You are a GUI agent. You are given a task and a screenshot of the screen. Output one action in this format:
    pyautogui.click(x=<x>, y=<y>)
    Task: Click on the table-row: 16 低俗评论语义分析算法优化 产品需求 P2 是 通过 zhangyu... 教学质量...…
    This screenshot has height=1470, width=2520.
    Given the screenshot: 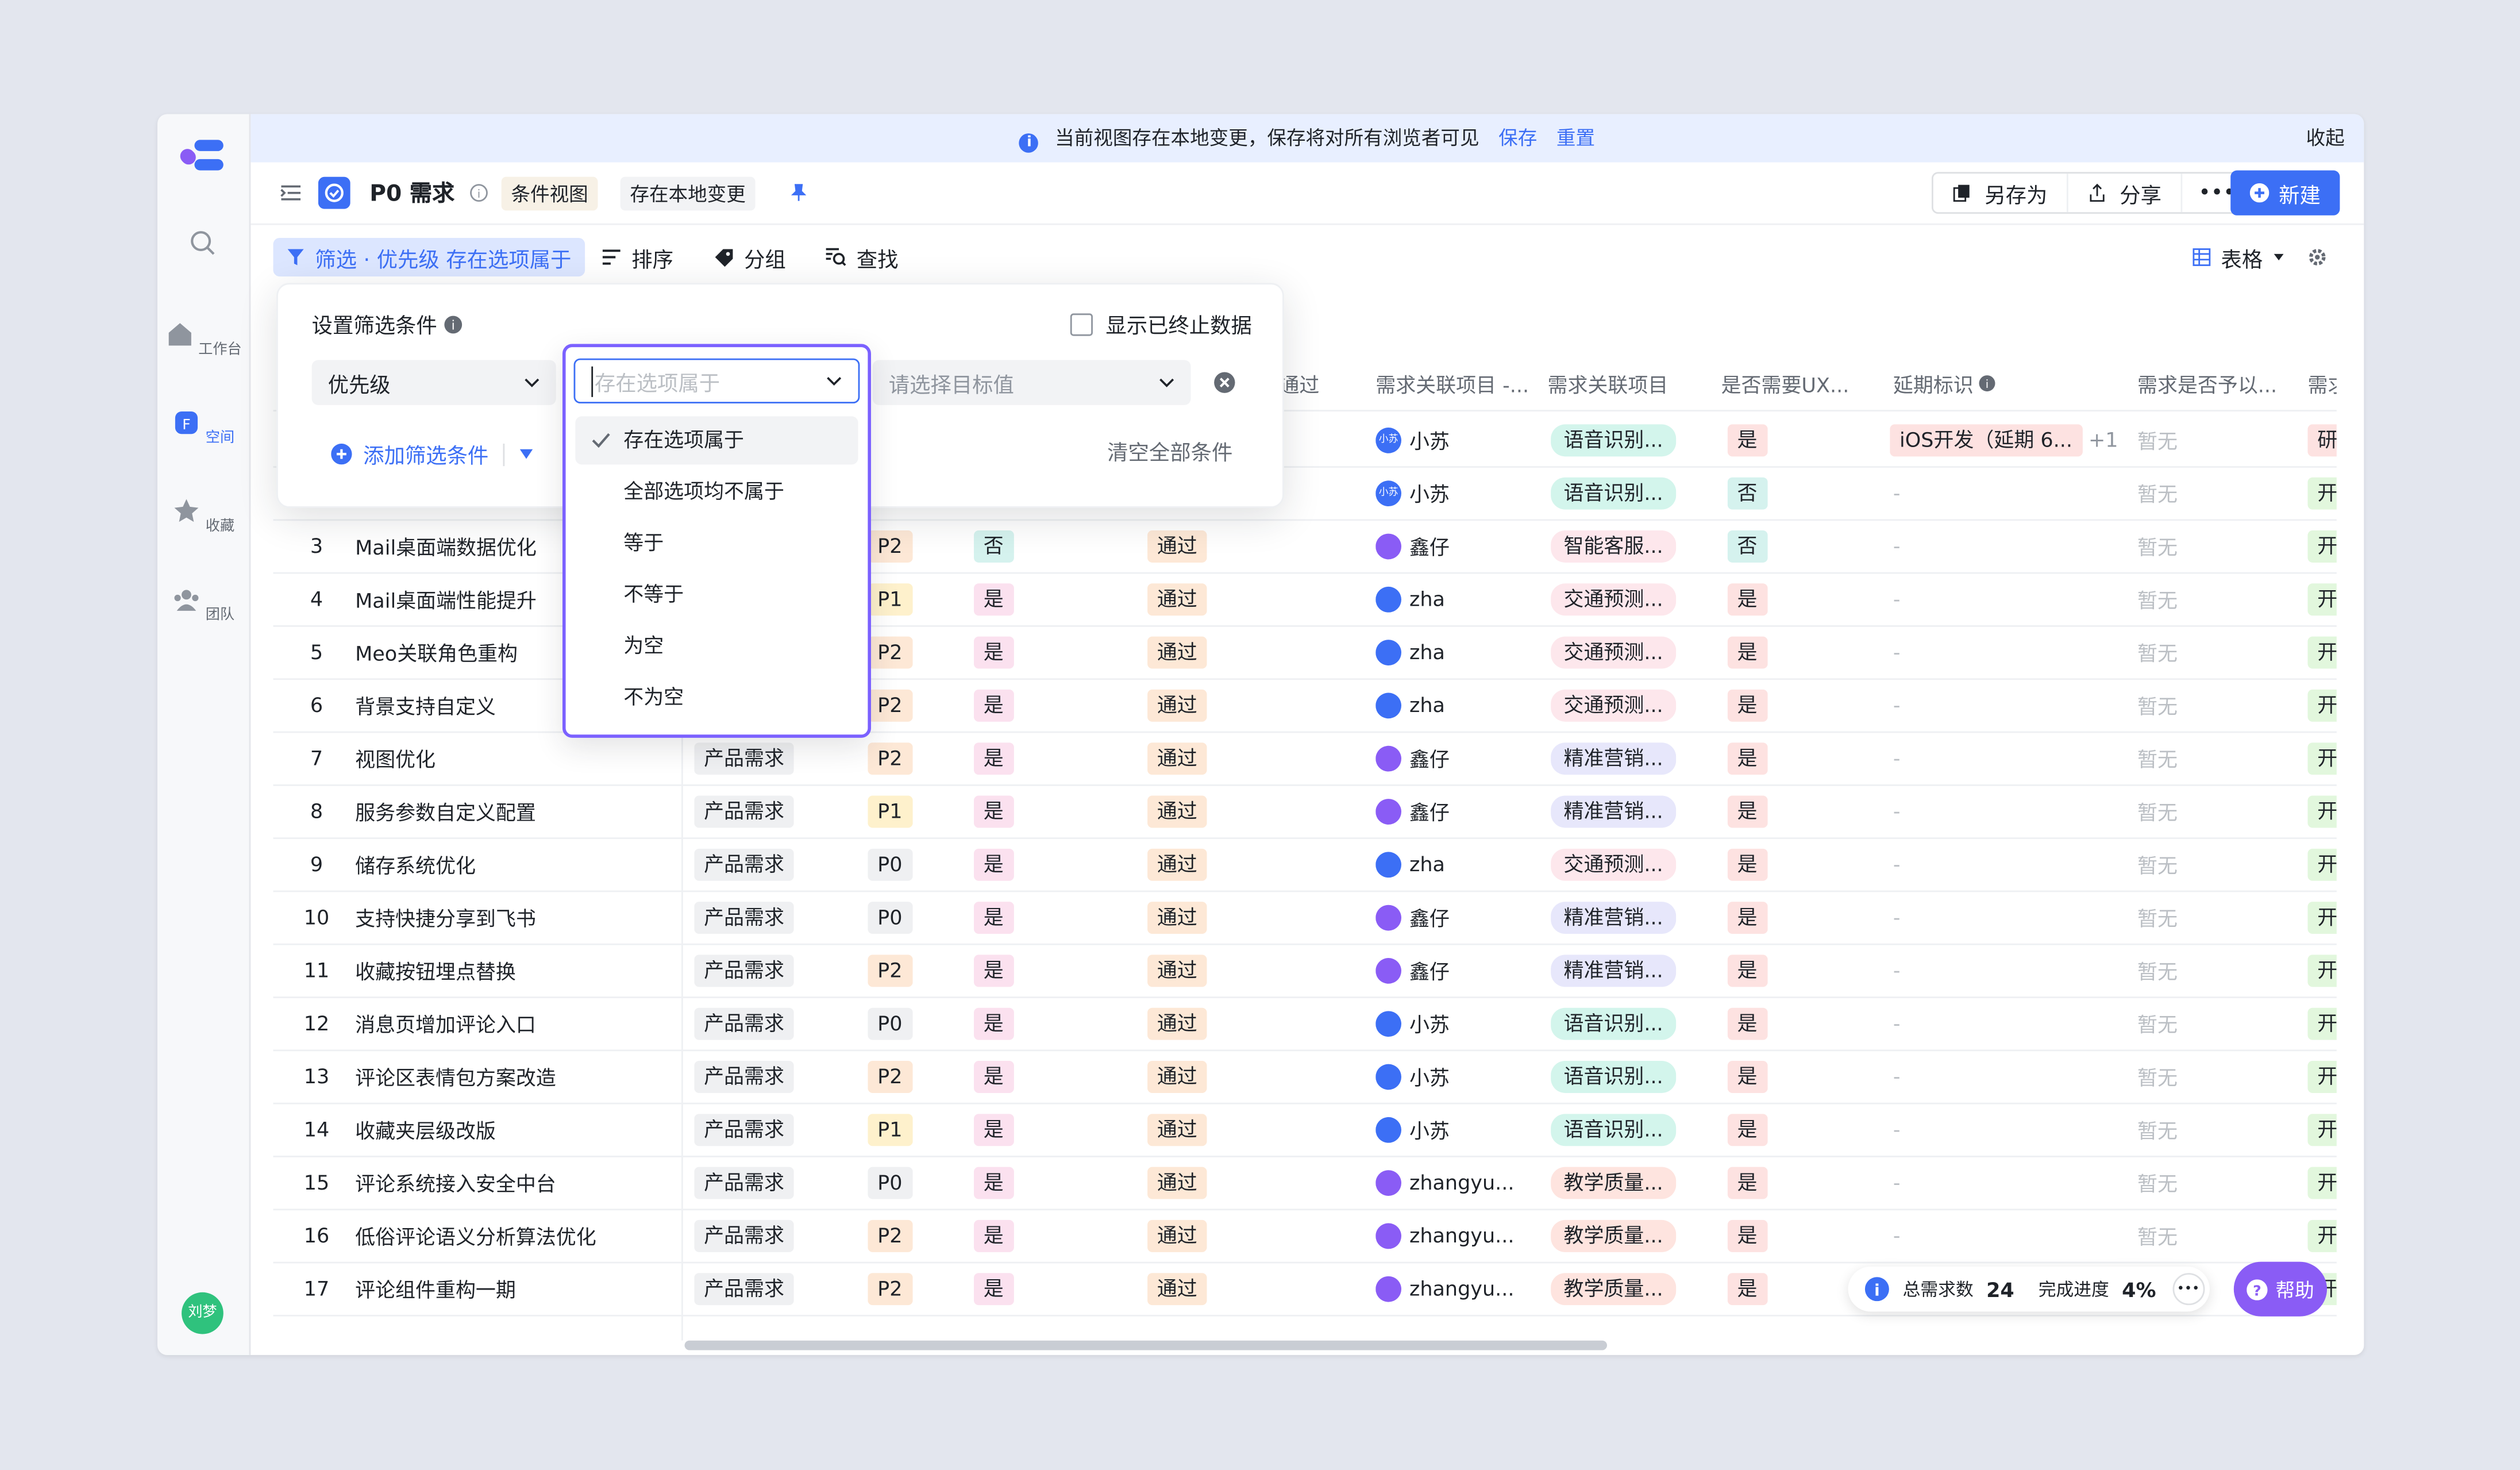 What is the action you would take?
    pyautogui.click(x=1305, y=1236)
    